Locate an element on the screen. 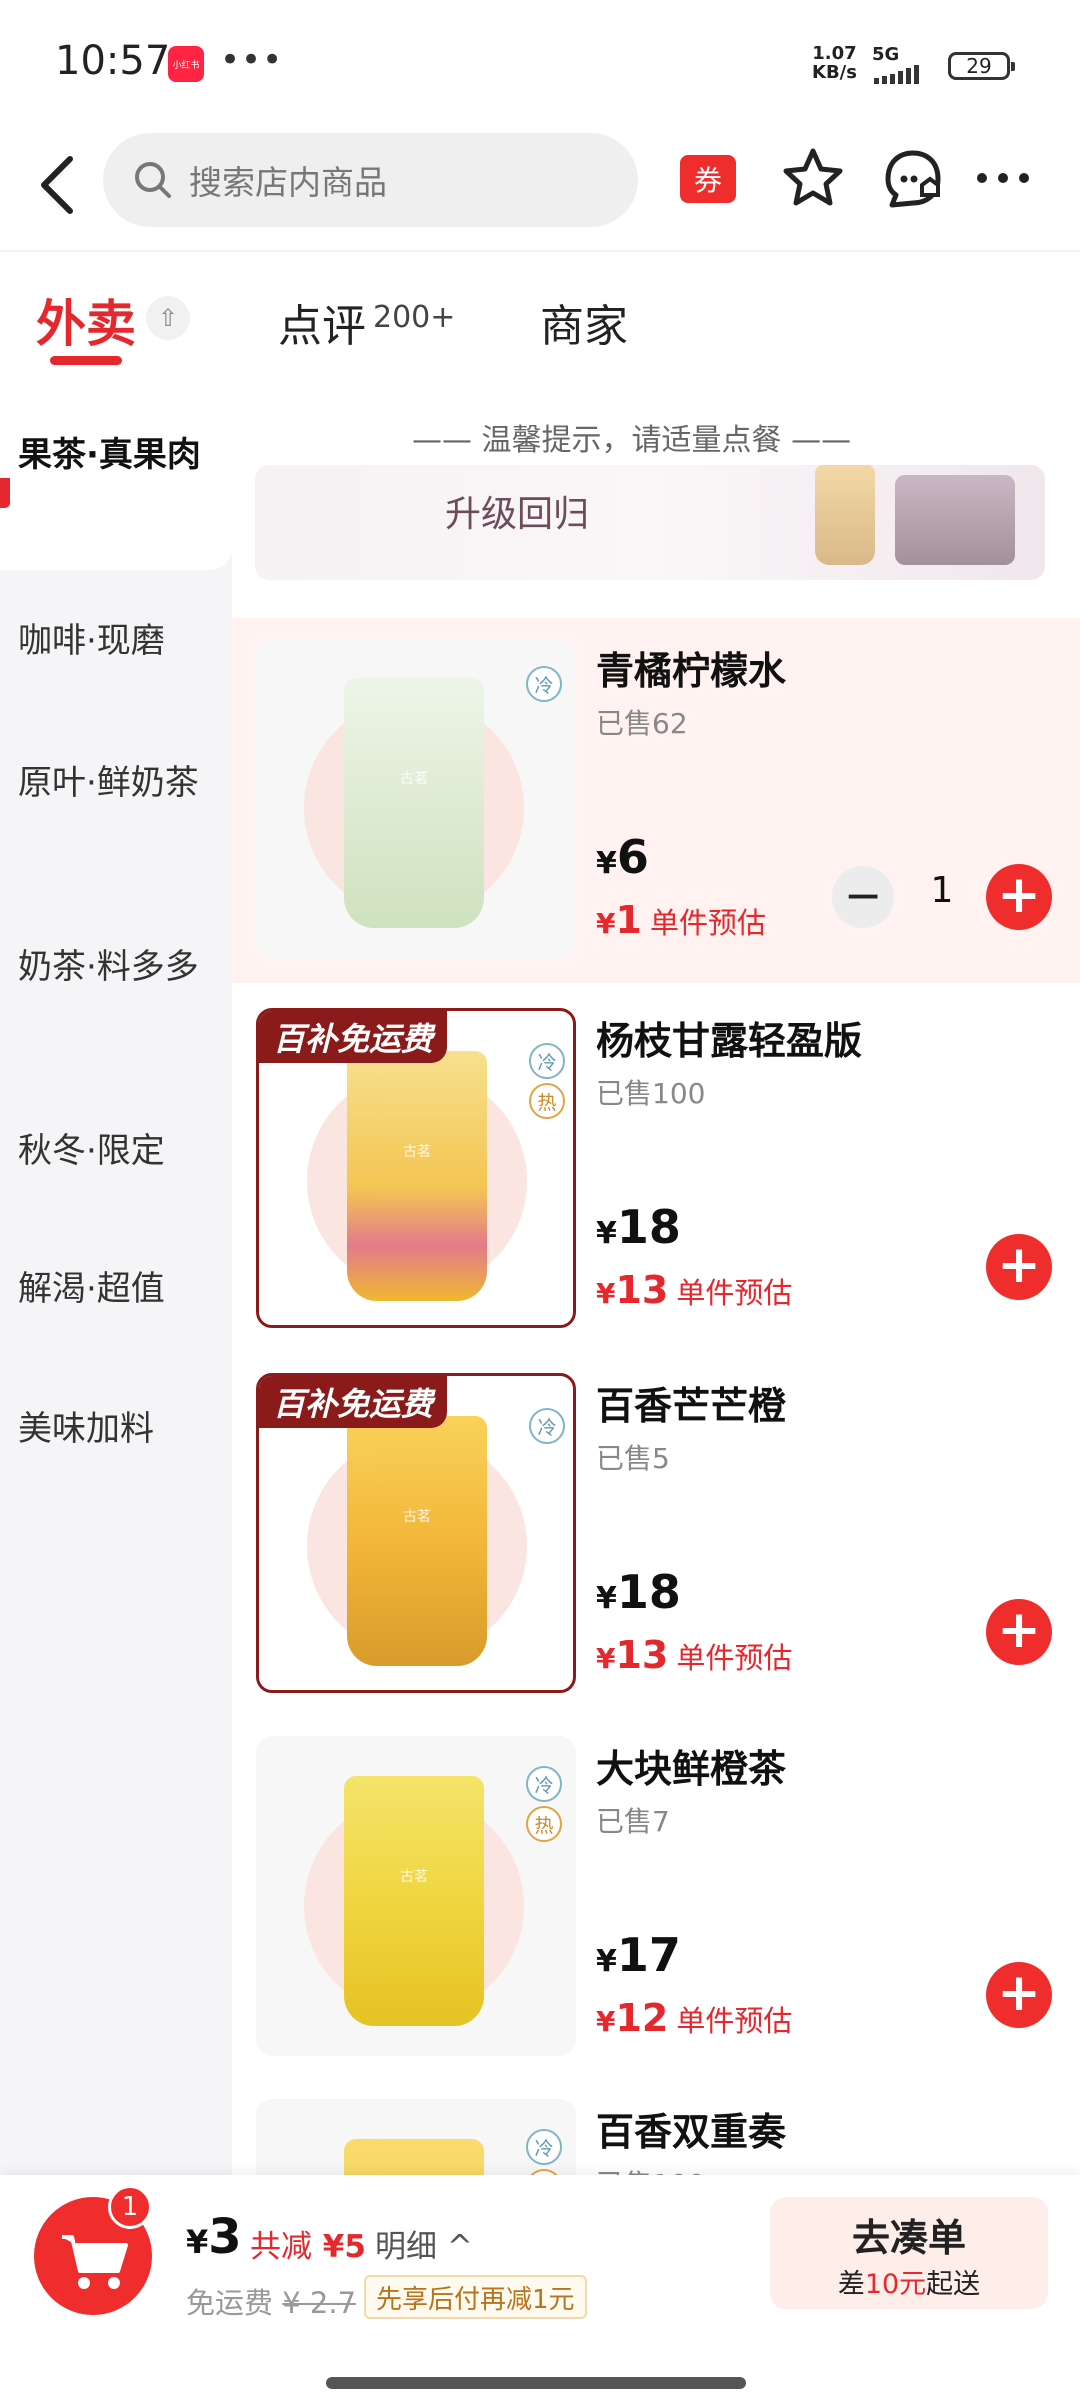 The image size is (1080, 2400). network-speed: 1.07 KB/s is located at coordinates (834, 63).